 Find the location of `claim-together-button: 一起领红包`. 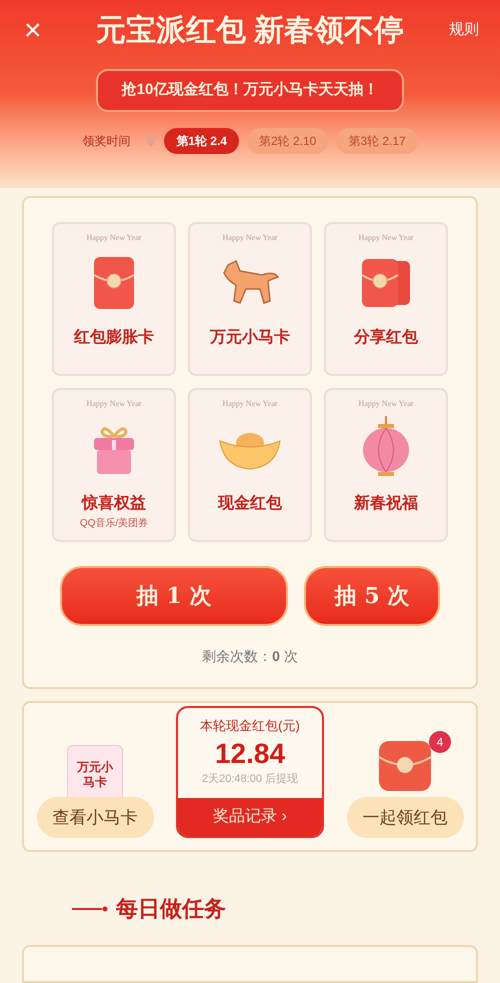

claim-together-button: 一起领红包 is located at coordinates (405, 817).